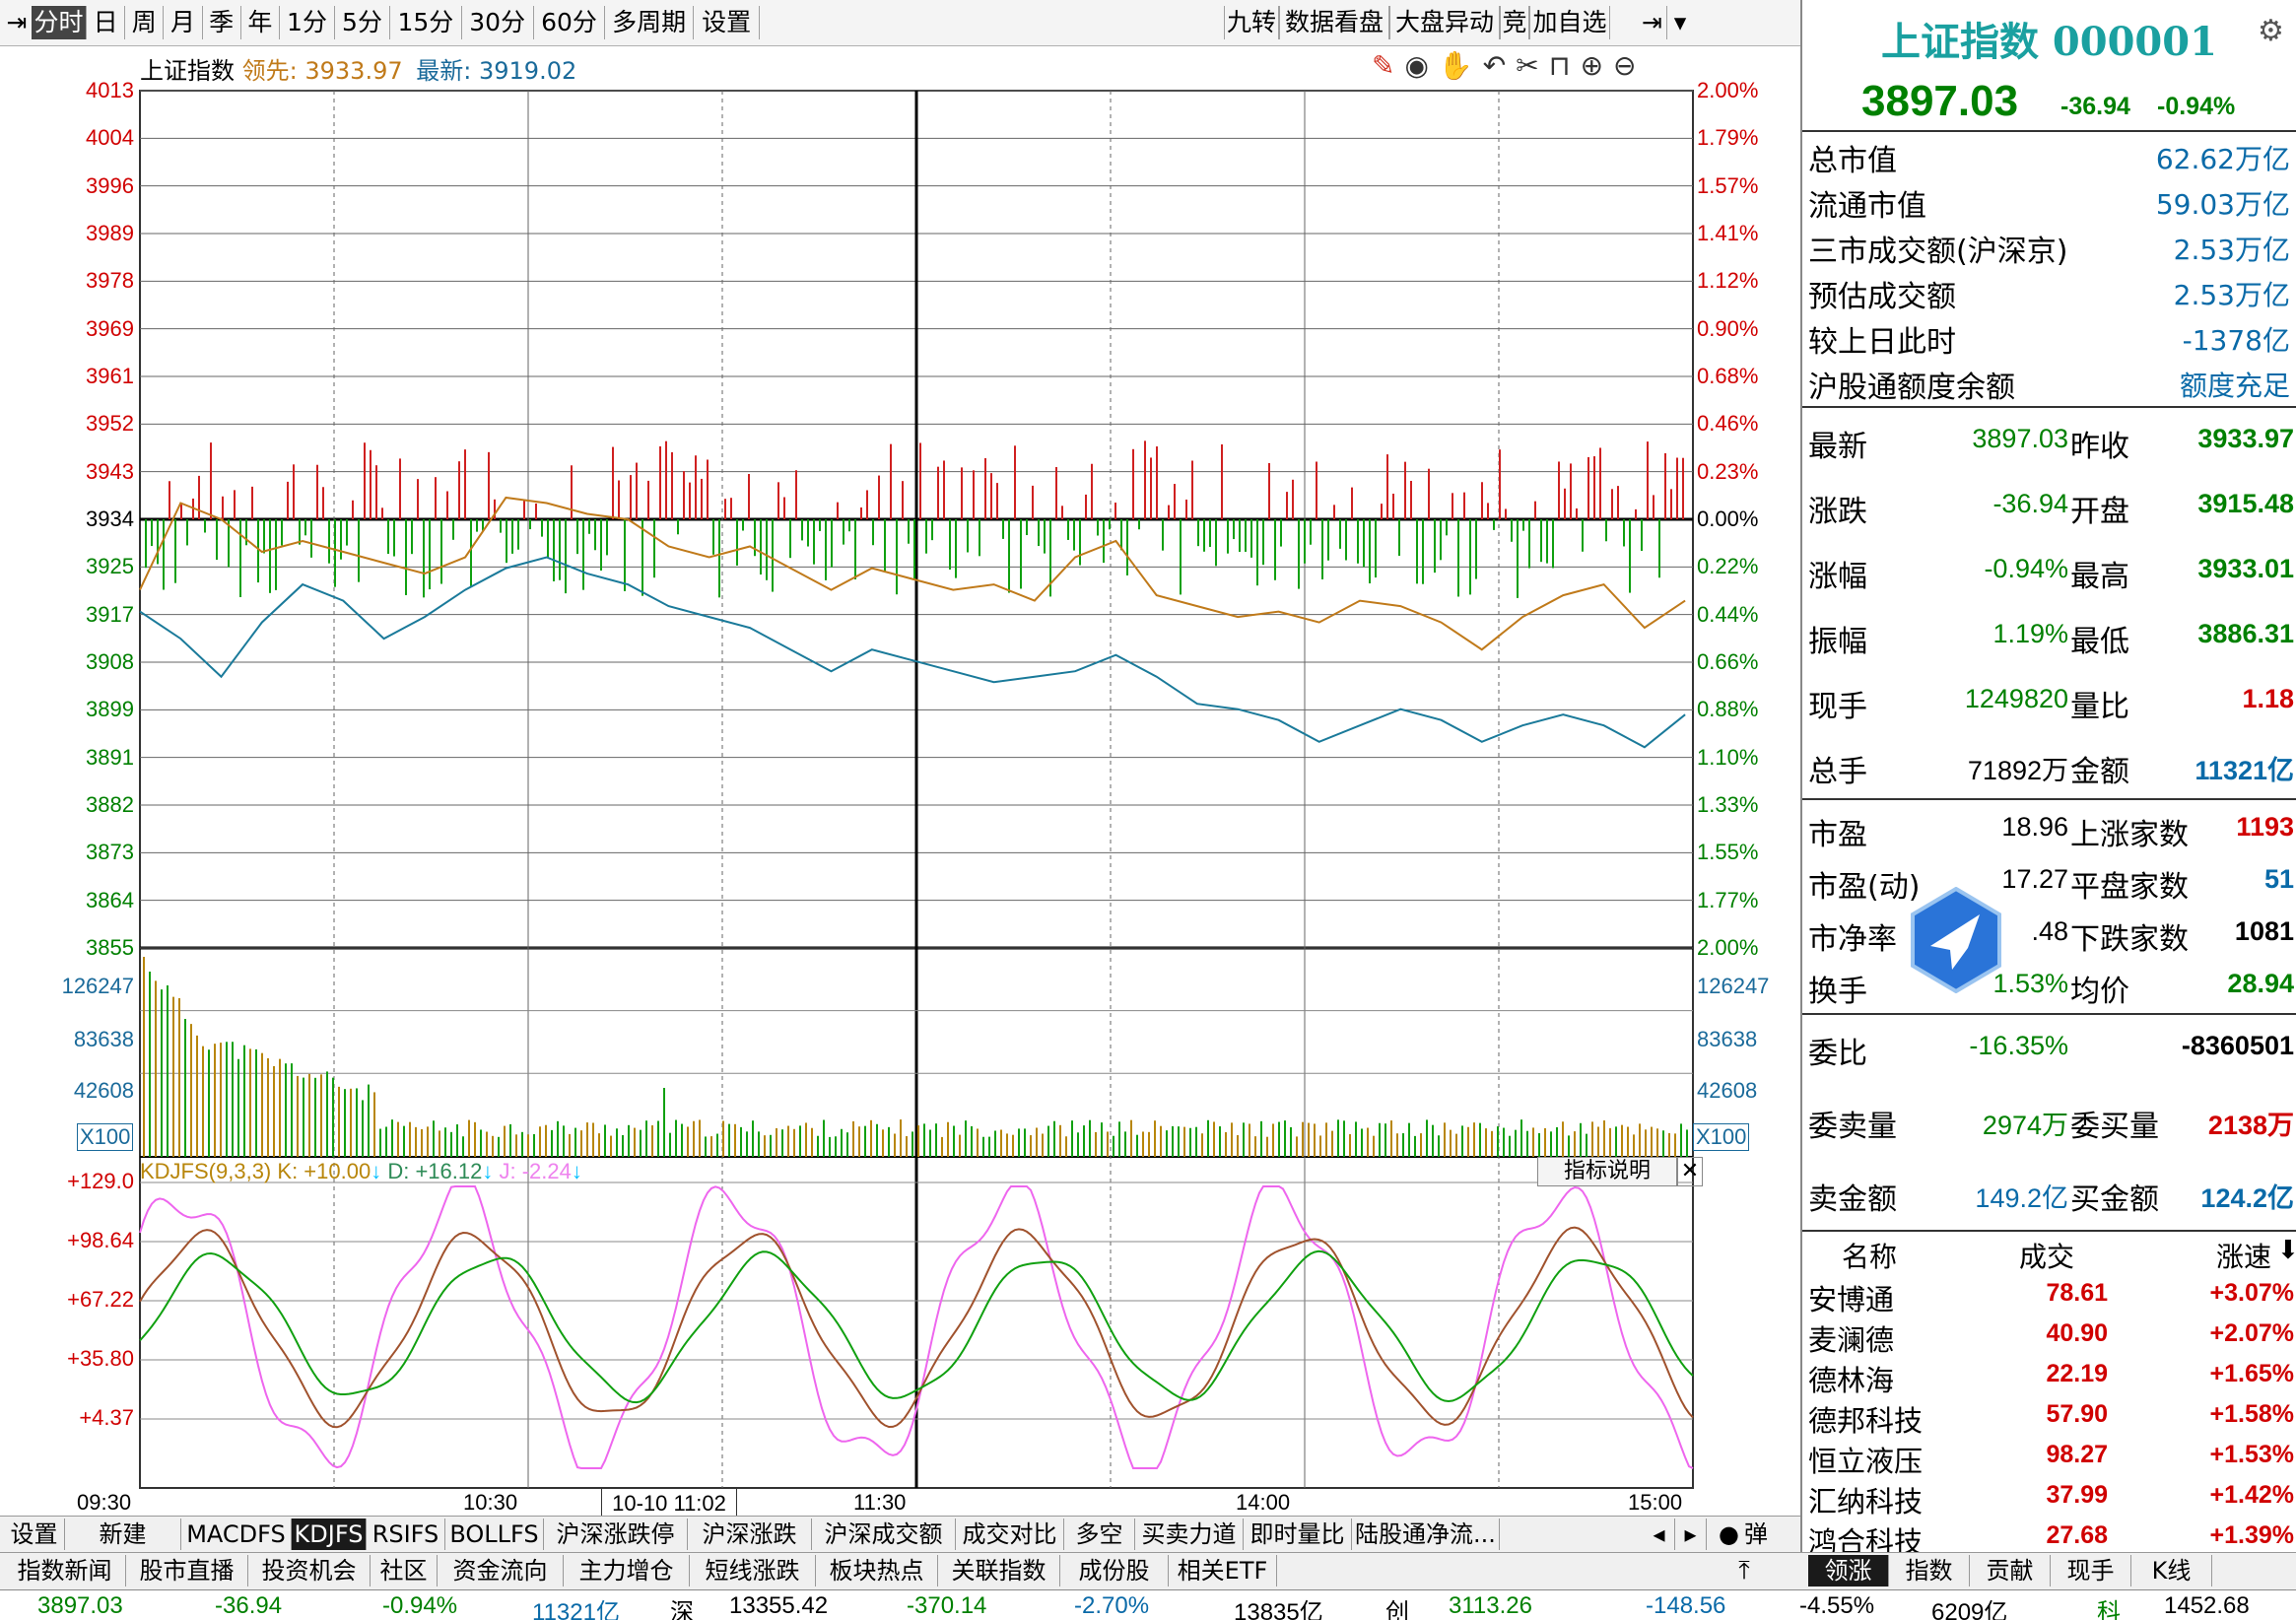 The image size is (2296, 1620). Describe the element at coordinates (106, 22) in the screenshot. I see `period-tab: 日` at that location.